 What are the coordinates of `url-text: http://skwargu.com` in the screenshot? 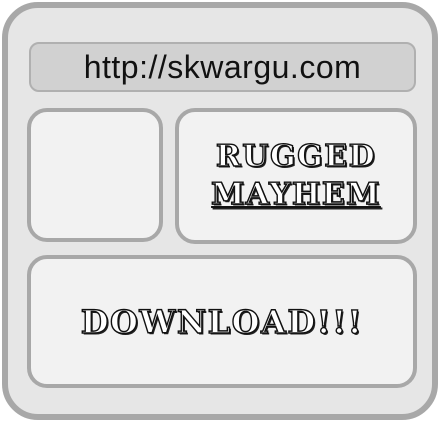 It's located at (222, 66).